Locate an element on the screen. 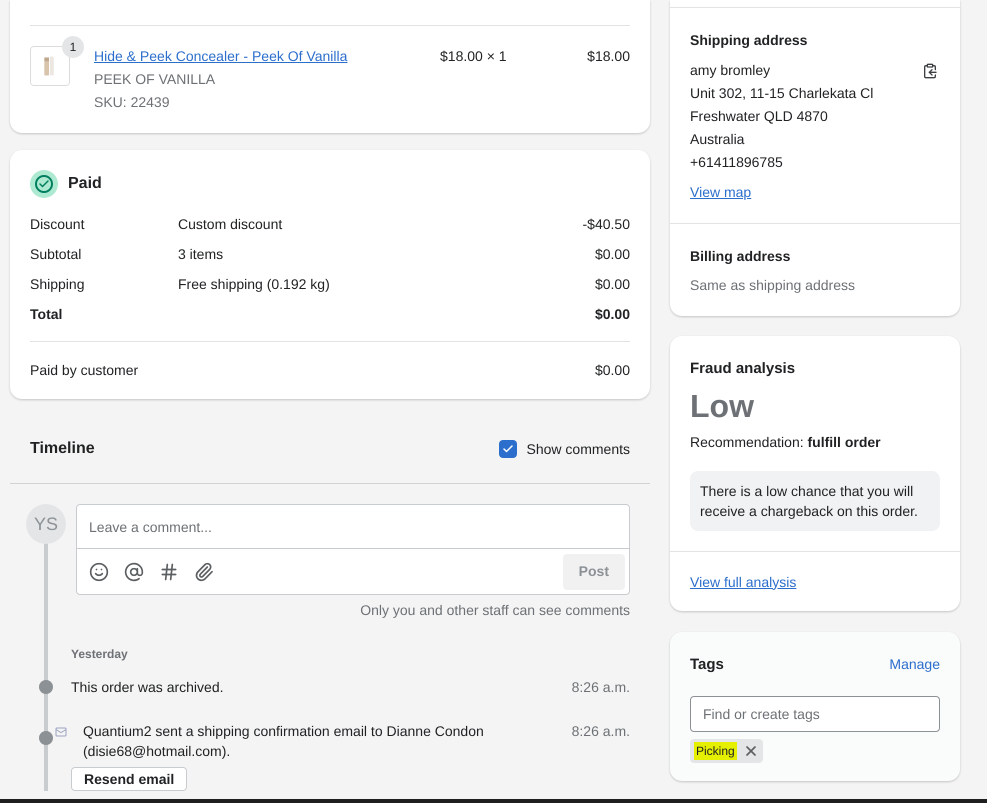  email-icon is located at coordinates (61, 732).